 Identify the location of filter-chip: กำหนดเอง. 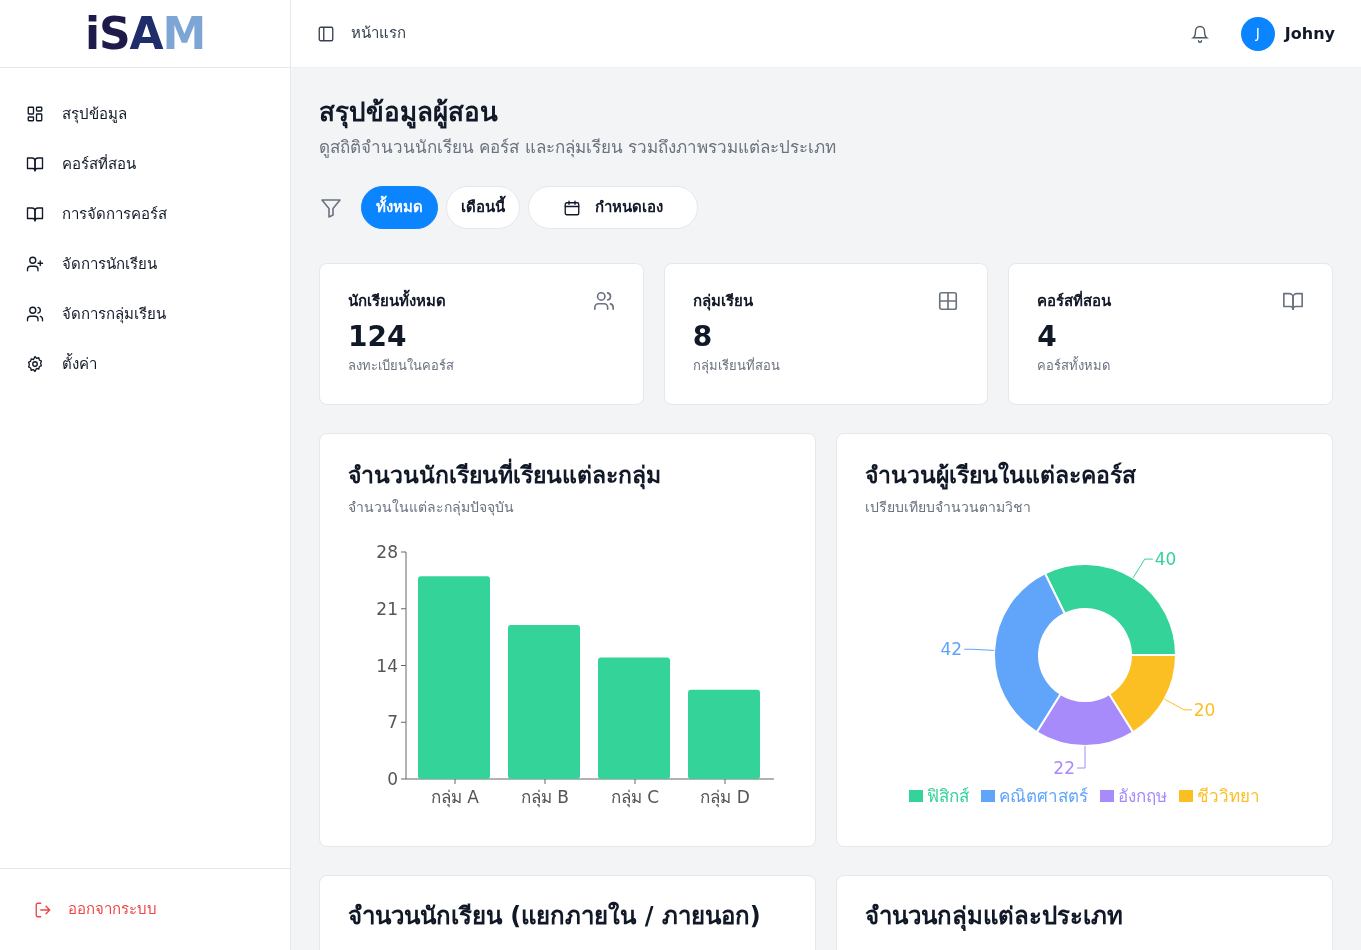
(613, 207).